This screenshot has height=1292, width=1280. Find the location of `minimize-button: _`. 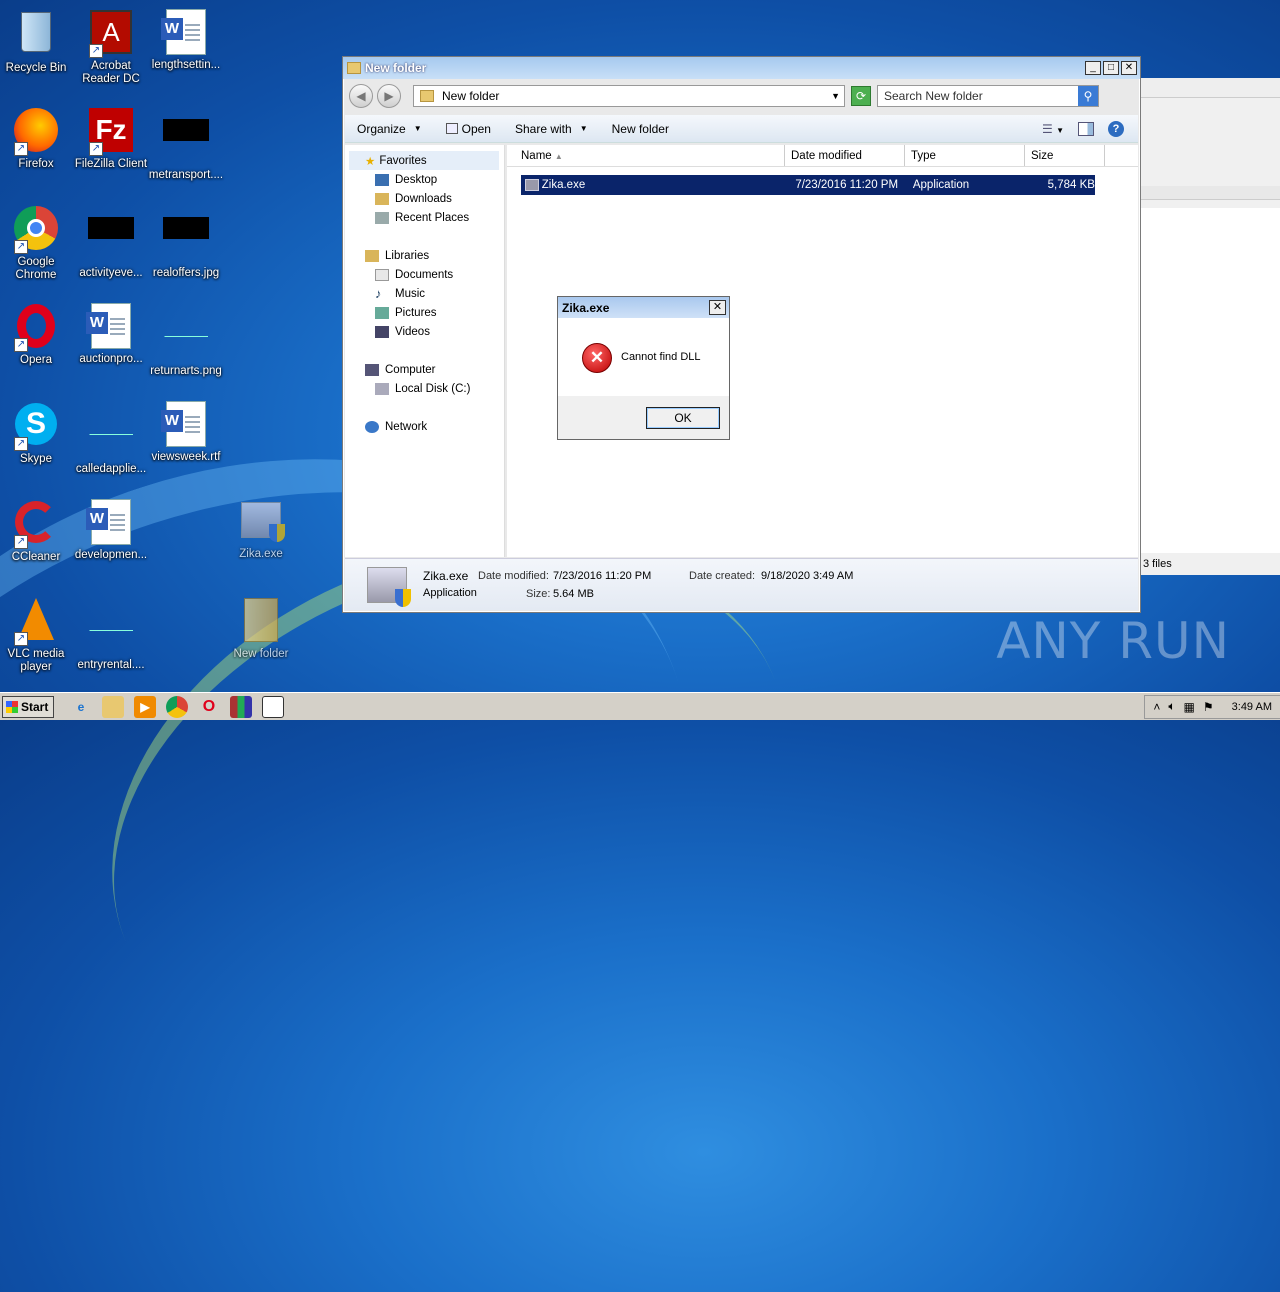

minimize-button: _ is located at coordinates (1093, 68).